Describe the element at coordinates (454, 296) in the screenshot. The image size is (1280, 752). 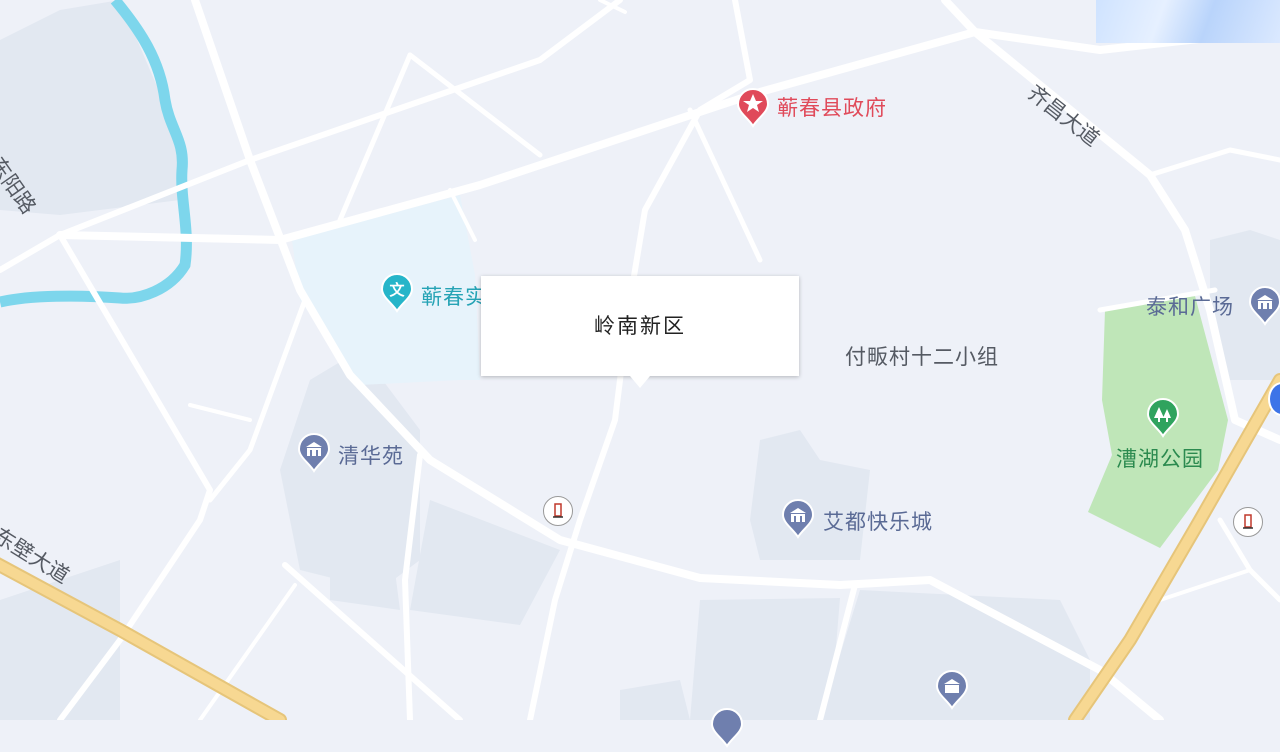
I see `poi-label-school: 蕲春实` at that location.